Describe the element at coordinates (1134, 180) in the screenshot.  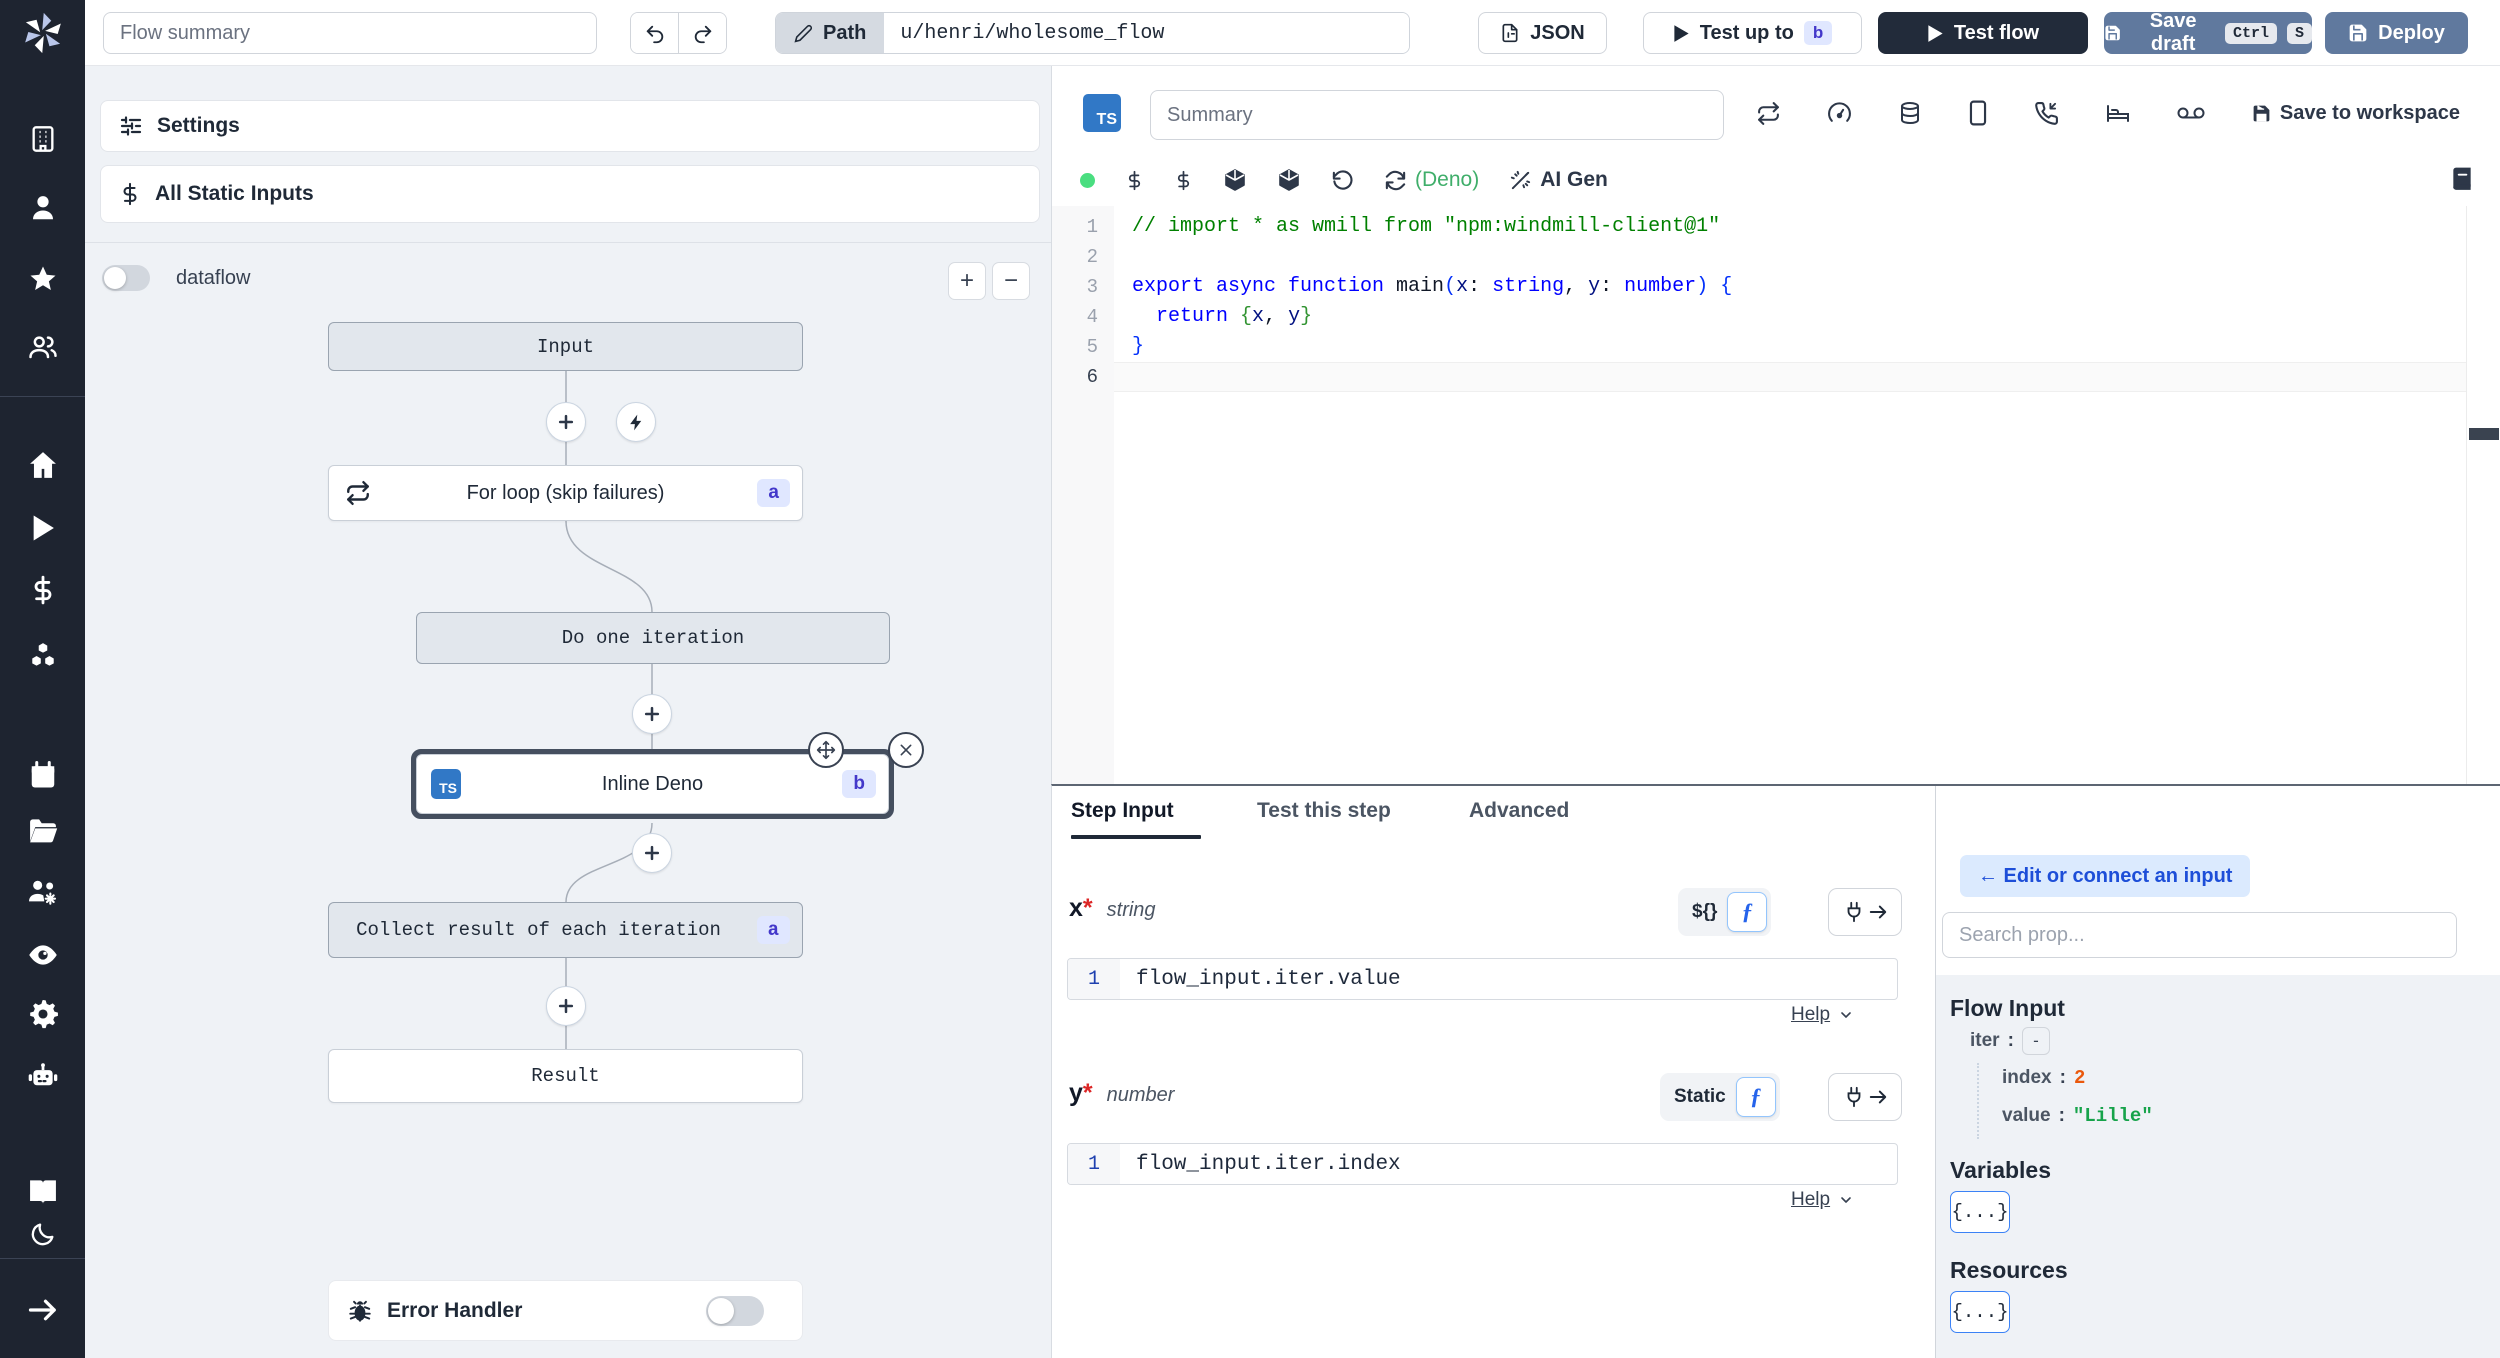
I see `static-inputs-dollar-button` at that location.